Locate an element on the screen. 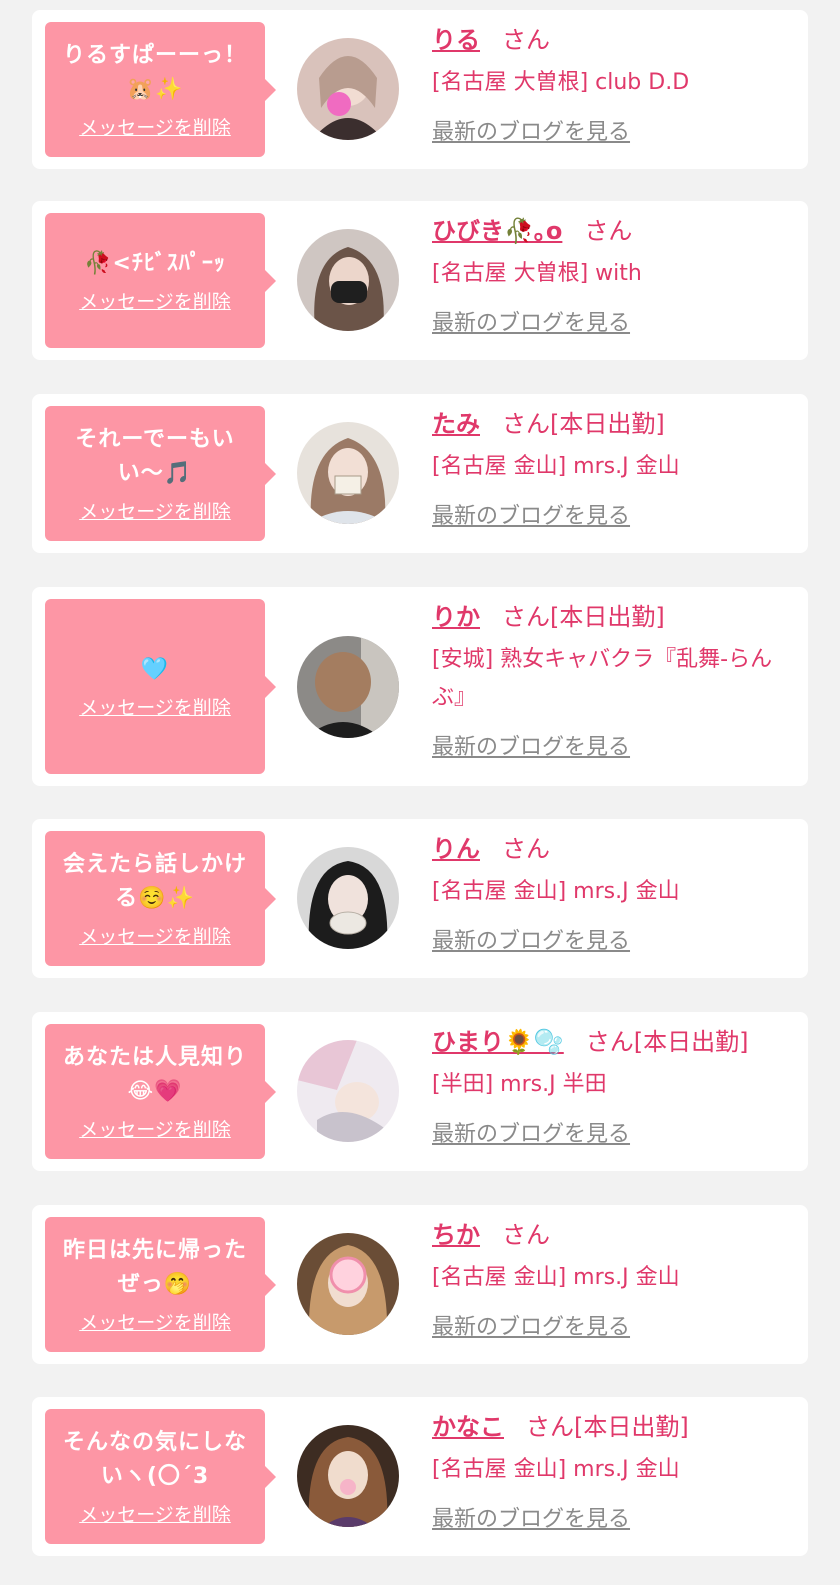 The height and width of the screenshot is (1585, 840). message-bubble: あなたは人見知り😂💗 メッセージを削除 is located at coordinates (160, 1091).